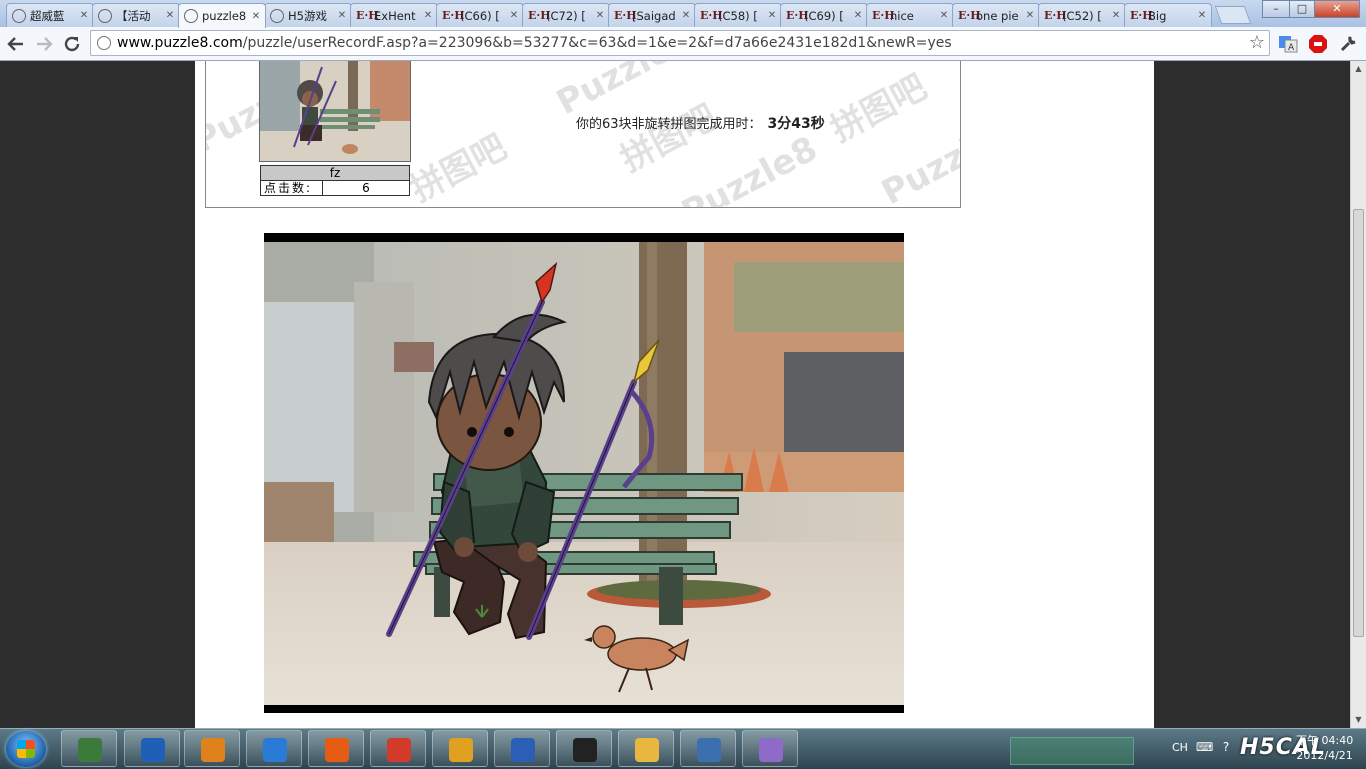 The image size is (1366, 769). What do you see at coordinates (26, 749) in the screenshot?
I see `start-button` at bounding box center [26, 749].